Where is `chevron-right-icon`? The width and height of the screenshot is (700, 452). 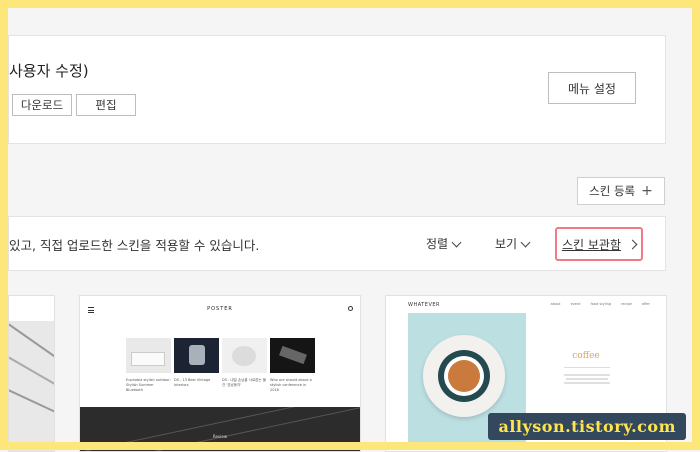 chevron-right-icon is located at coordinates (632, 244).